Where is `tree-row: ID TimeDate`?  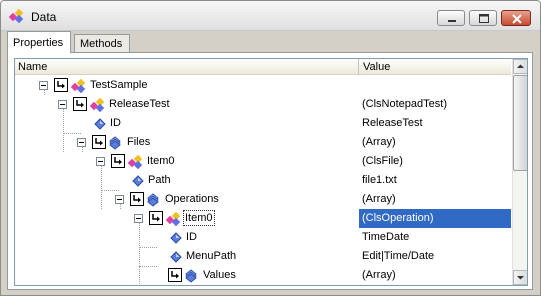
tree-row: ID TimeDate is located at coordinates (263, 237).